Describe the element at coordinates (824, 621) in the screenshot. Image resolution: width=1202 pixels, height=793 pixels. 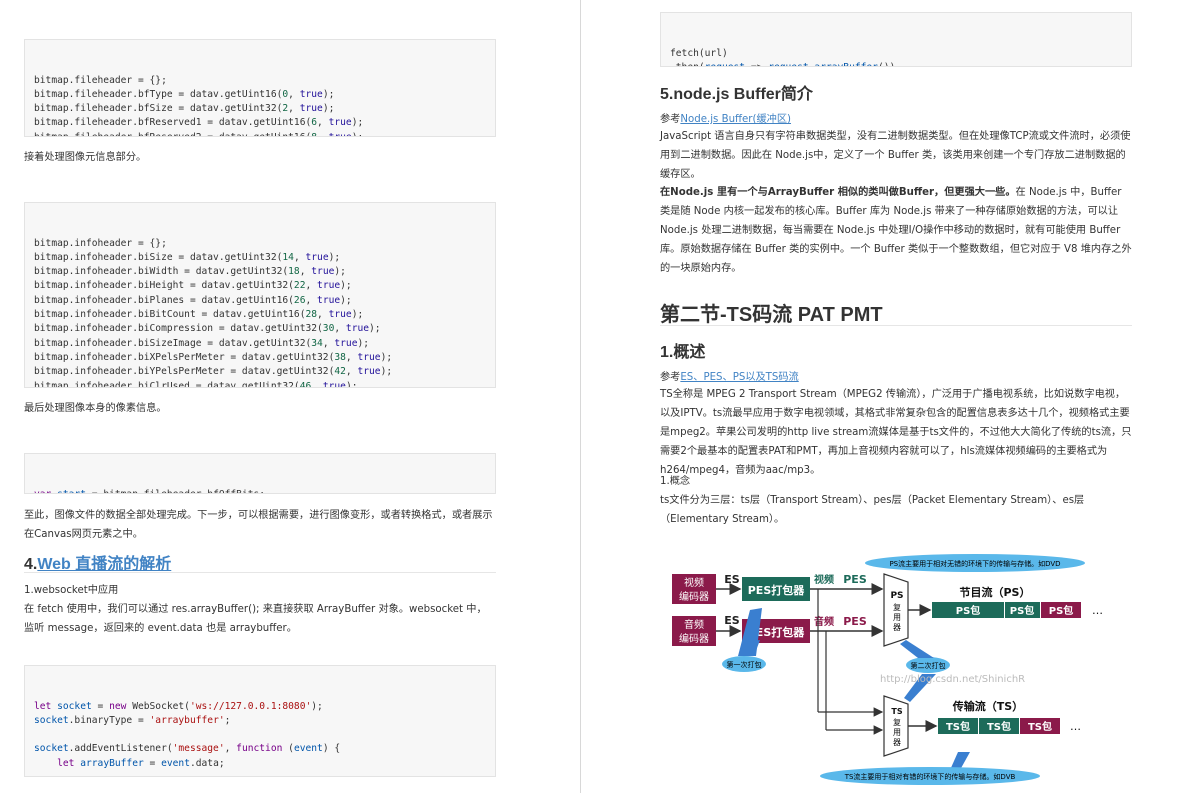
I see `audio-label: 音频` at that location.